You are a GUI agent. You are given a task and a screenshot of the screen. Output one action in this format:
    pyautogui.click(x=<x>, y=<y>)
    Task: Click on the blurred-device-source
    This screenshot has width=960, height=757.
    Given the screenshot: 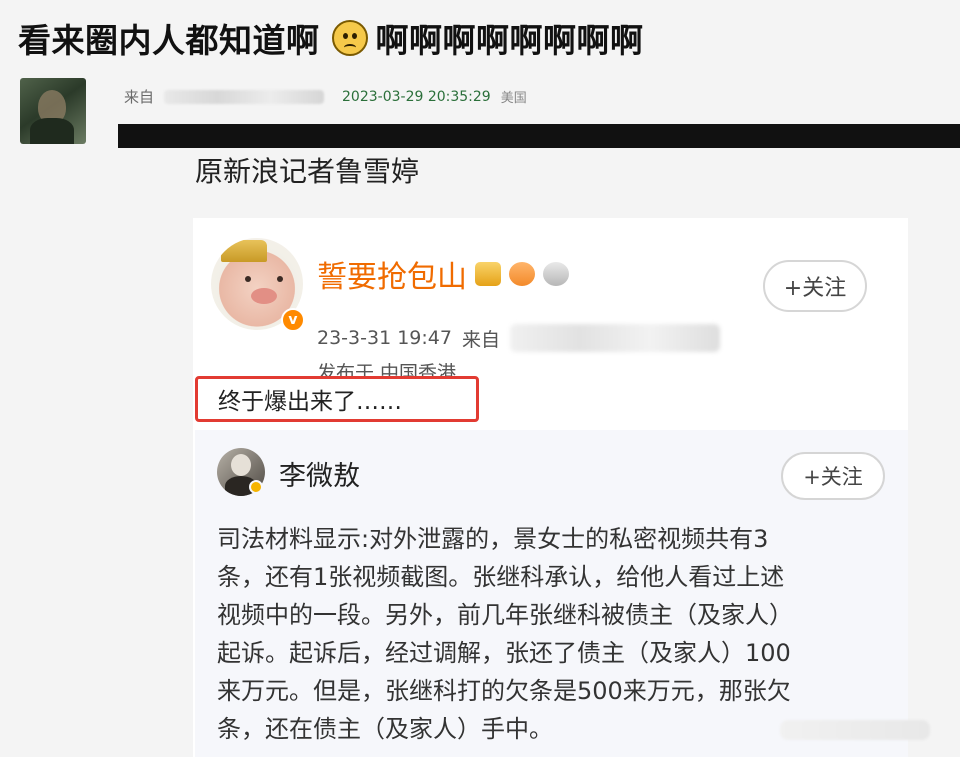 What is the action you would take?
    pyautogui.click(x=614, y=338)
    